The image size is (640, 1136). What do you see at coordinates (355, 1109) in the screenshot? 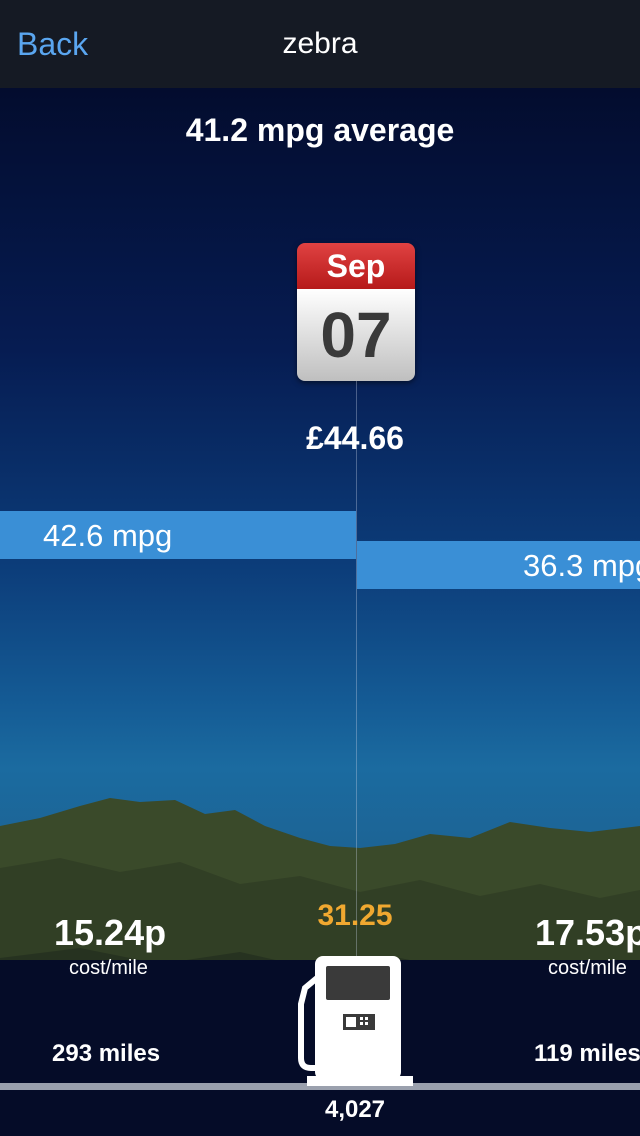
I see `odometer-reading: 4,027` at bounding box center [355, 1109].